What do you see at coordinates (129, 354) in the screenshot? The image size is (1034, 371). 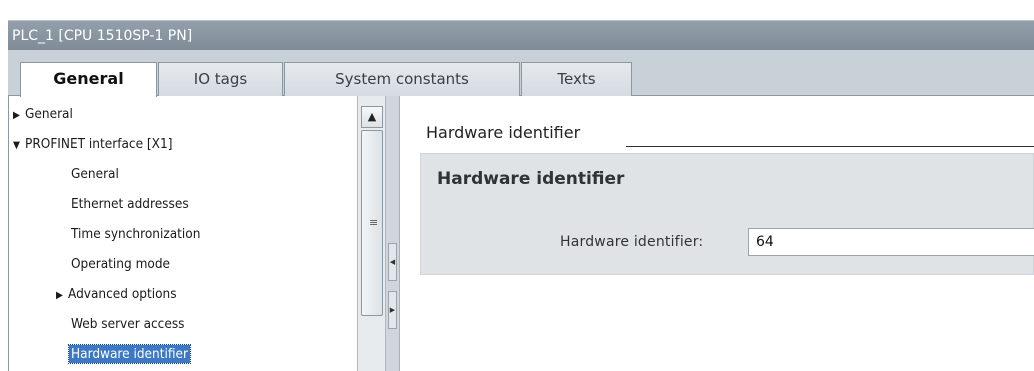 I see `nav-item-hardware-identifier: Hardware identifier` at bounding box center [129, 354].